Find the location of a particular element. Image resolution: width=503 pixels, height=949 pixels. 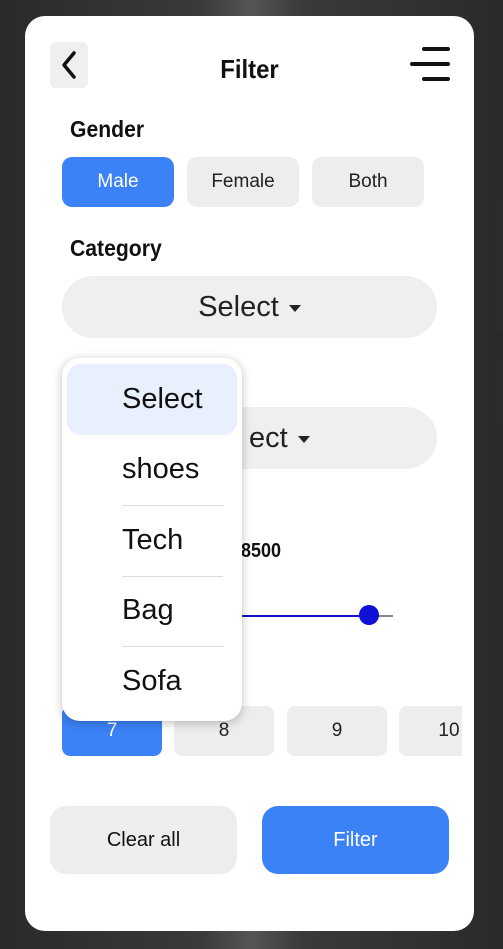

gender-male-chip: Male is located at coordinates (118, 182).